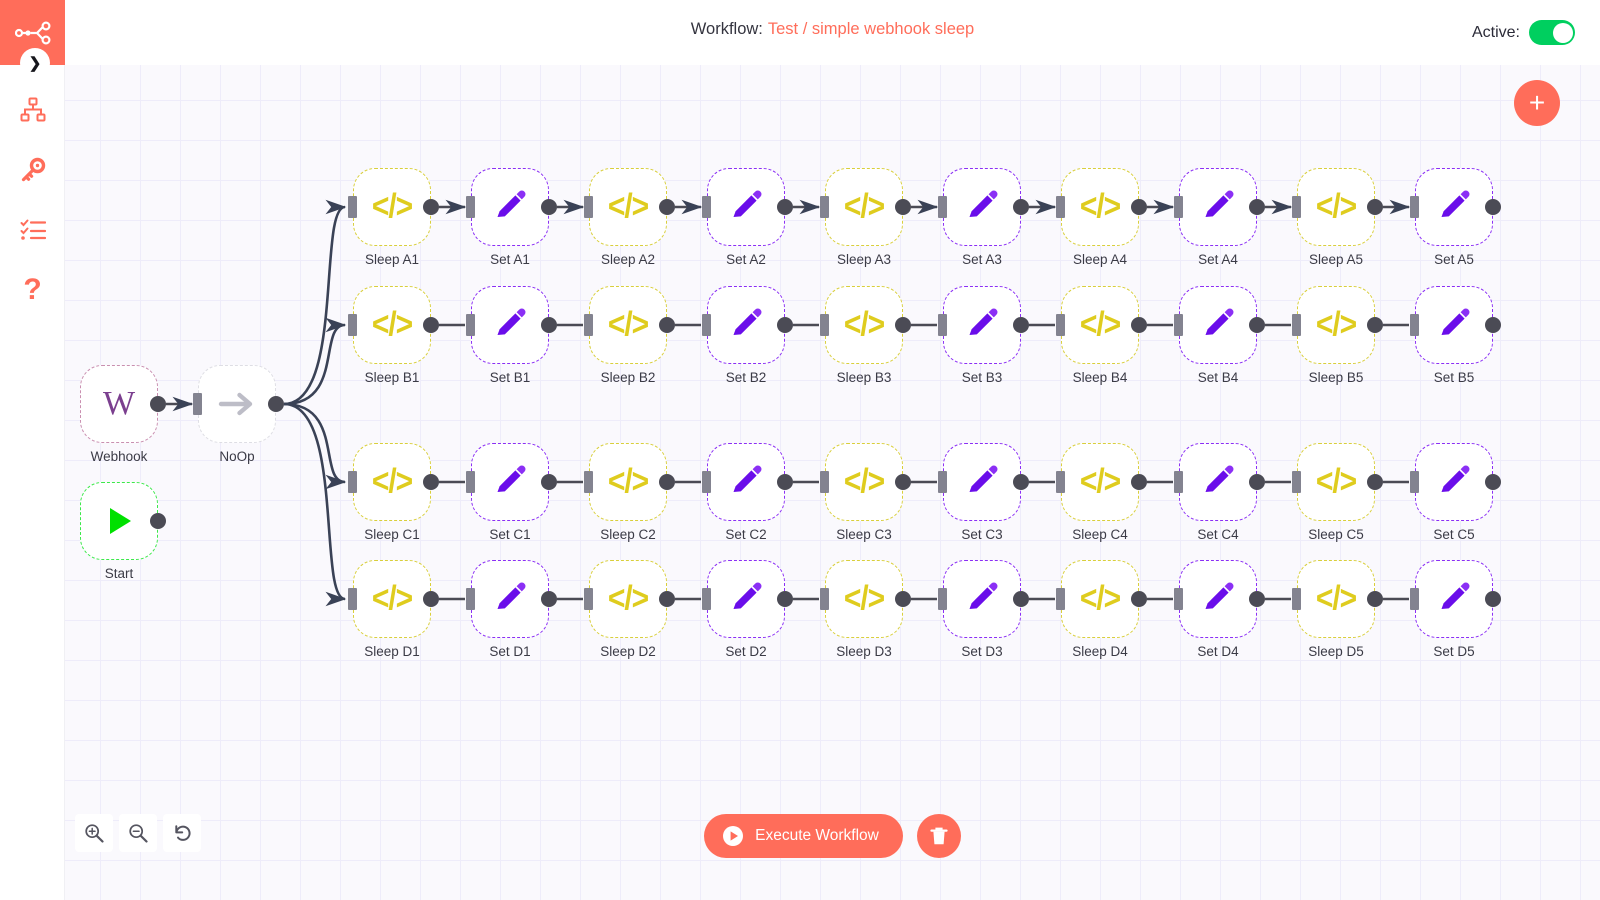  Describe the element at coordinates (1552, 32) in the screenshot. I see `active-toggle` at that location.